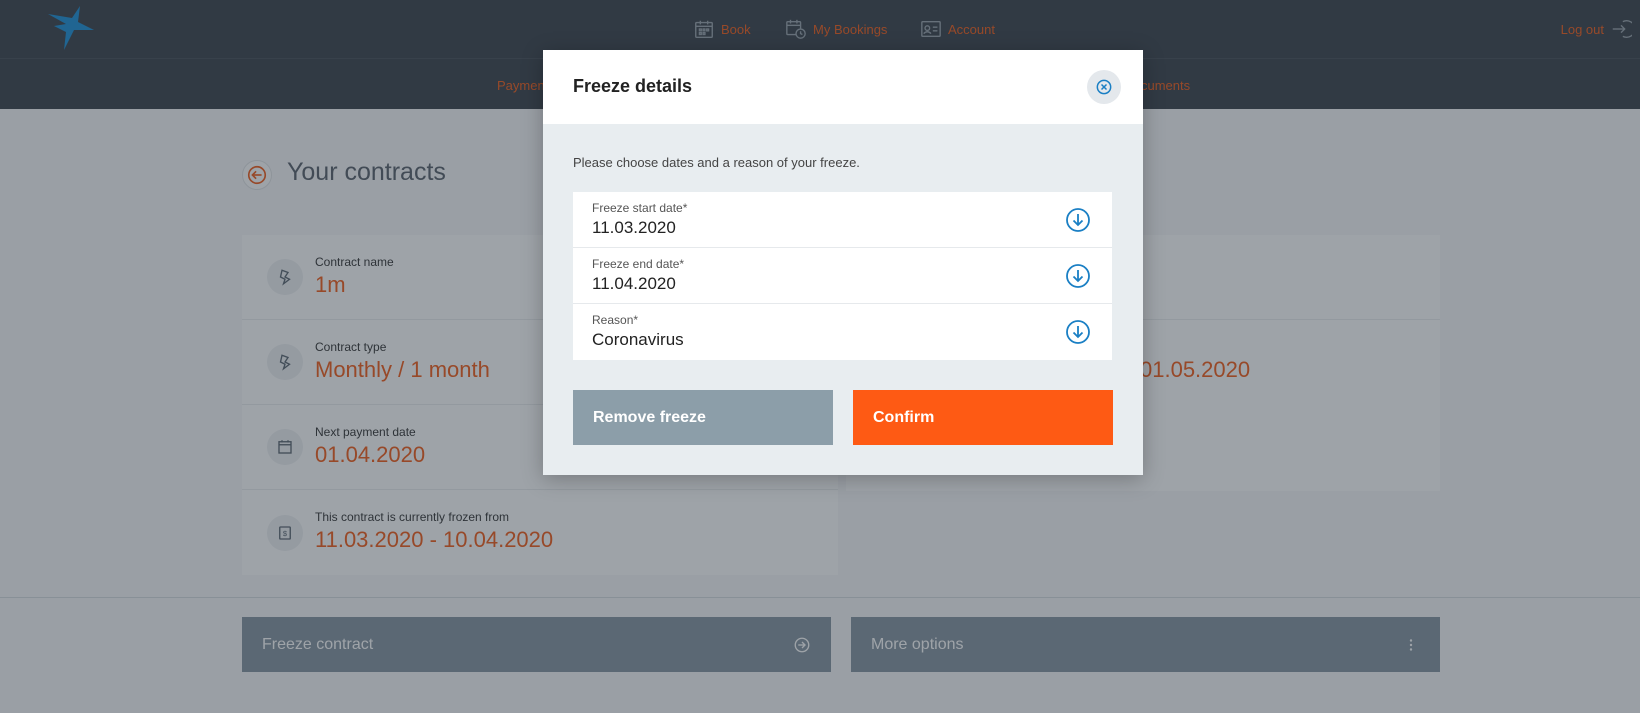 This screenshot has height=713, width=1640. I want to click on field-value: Coronavirus, so click(638, 339).